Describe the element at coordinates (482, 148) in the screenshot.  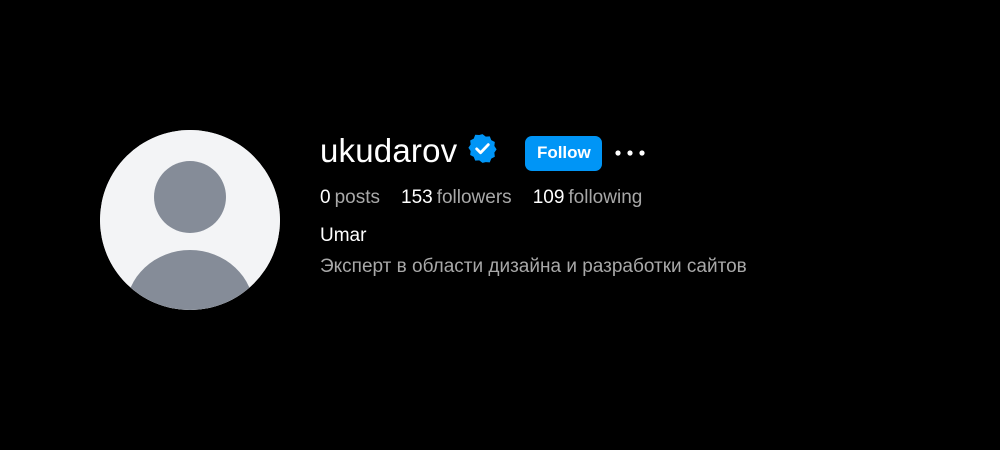
I see `verified-badge-icon` at that location.